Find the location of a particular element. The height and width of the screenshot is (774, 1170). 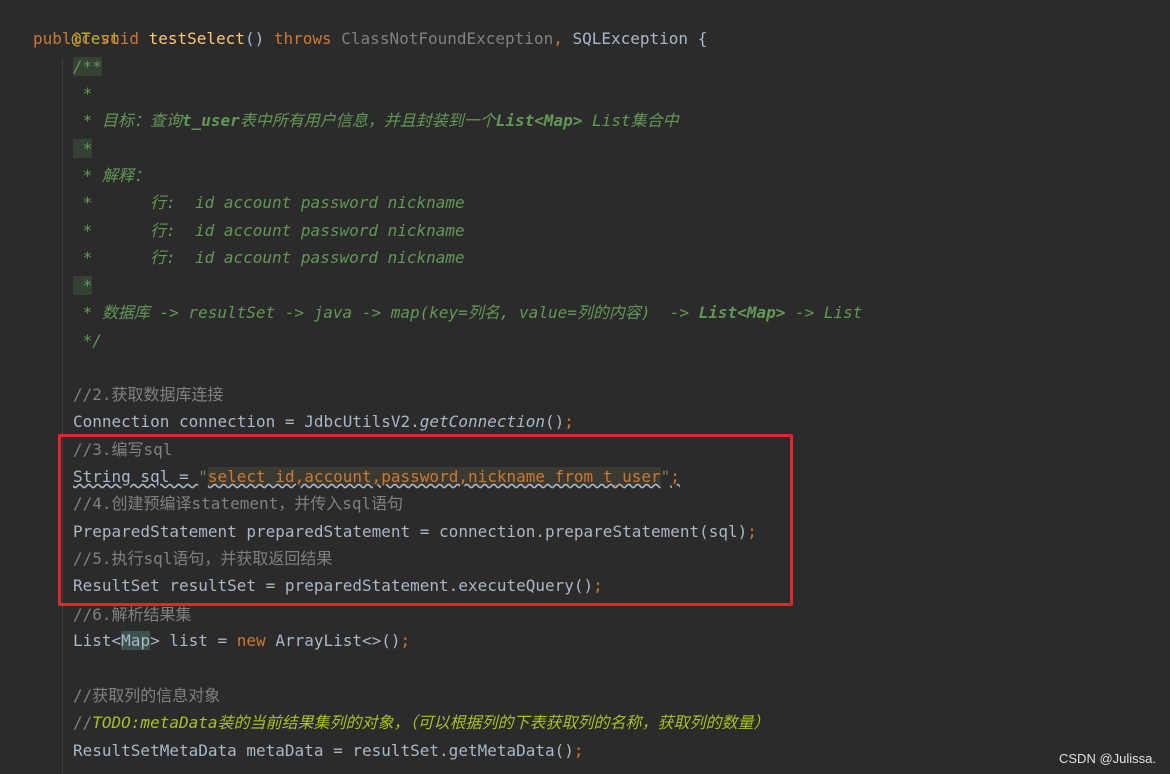

doc-line-1: /** is located at coordinates (87, 67).